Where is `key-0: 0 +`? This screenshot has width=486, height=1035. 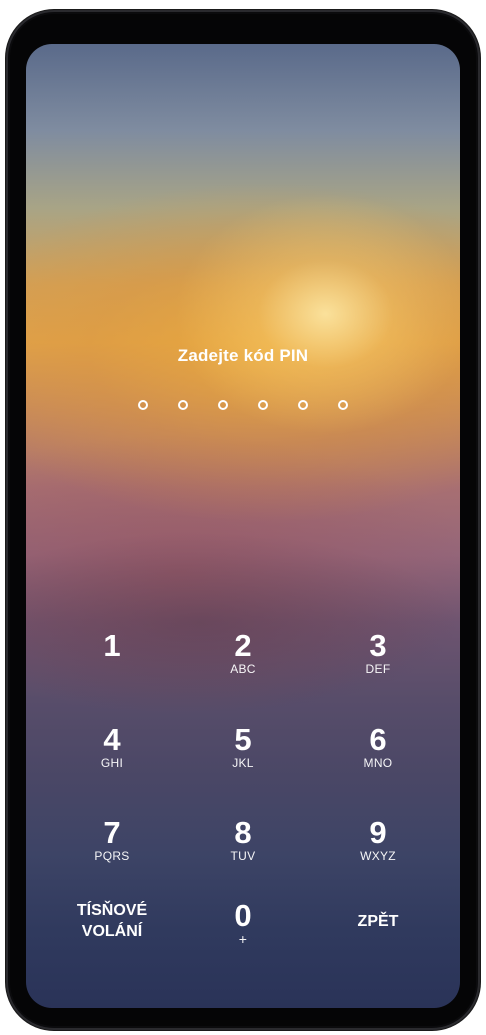
key-0: 0 + is located at coordinates (243, 934).